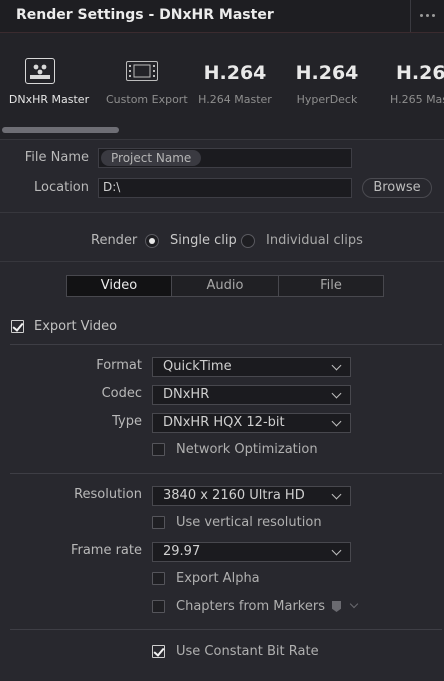  I want to click on render-label: Render, so click(114, 240).